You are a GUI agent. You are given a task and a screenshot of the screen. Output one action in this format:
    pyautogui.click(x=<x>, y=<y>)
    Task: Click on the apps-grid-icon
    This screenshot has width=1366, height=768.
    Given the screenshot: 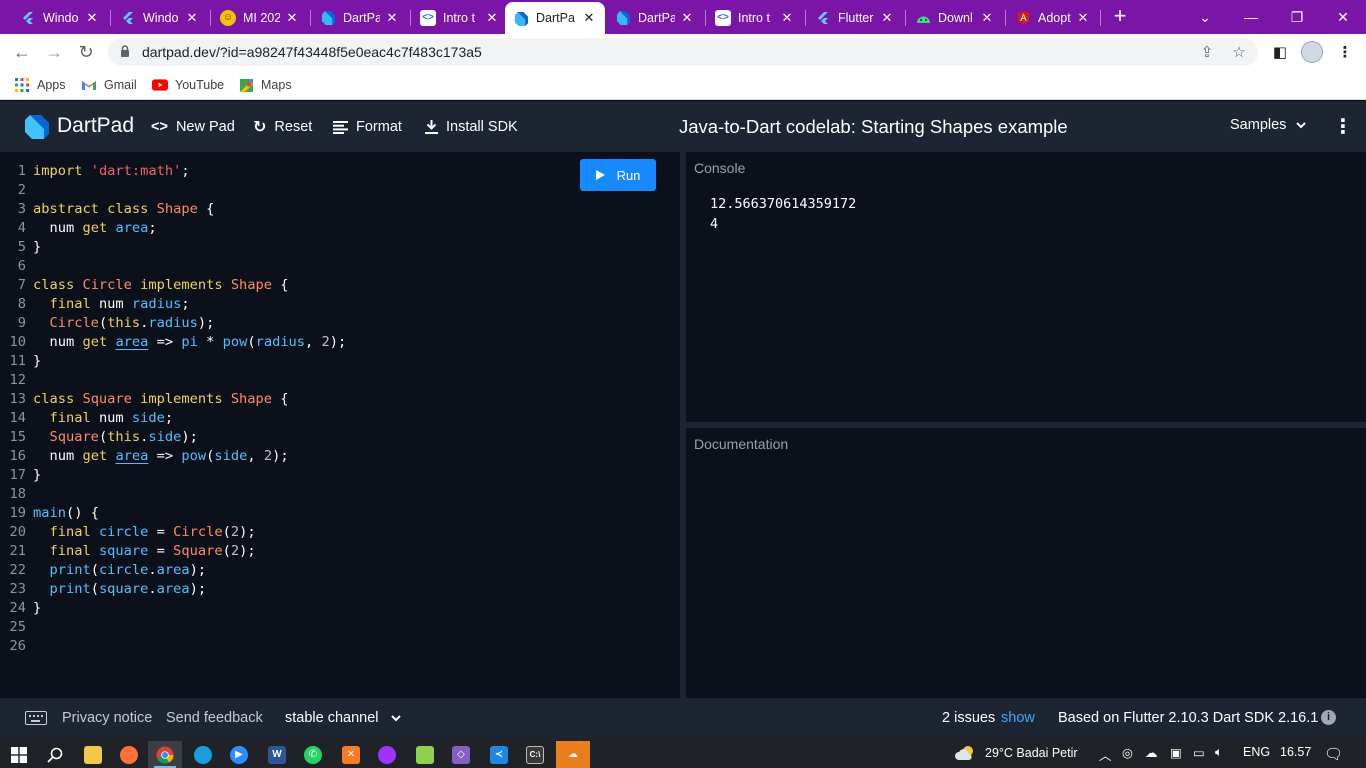 What is the action you would take?
    pyautogui.click(x=22, y=85)
    